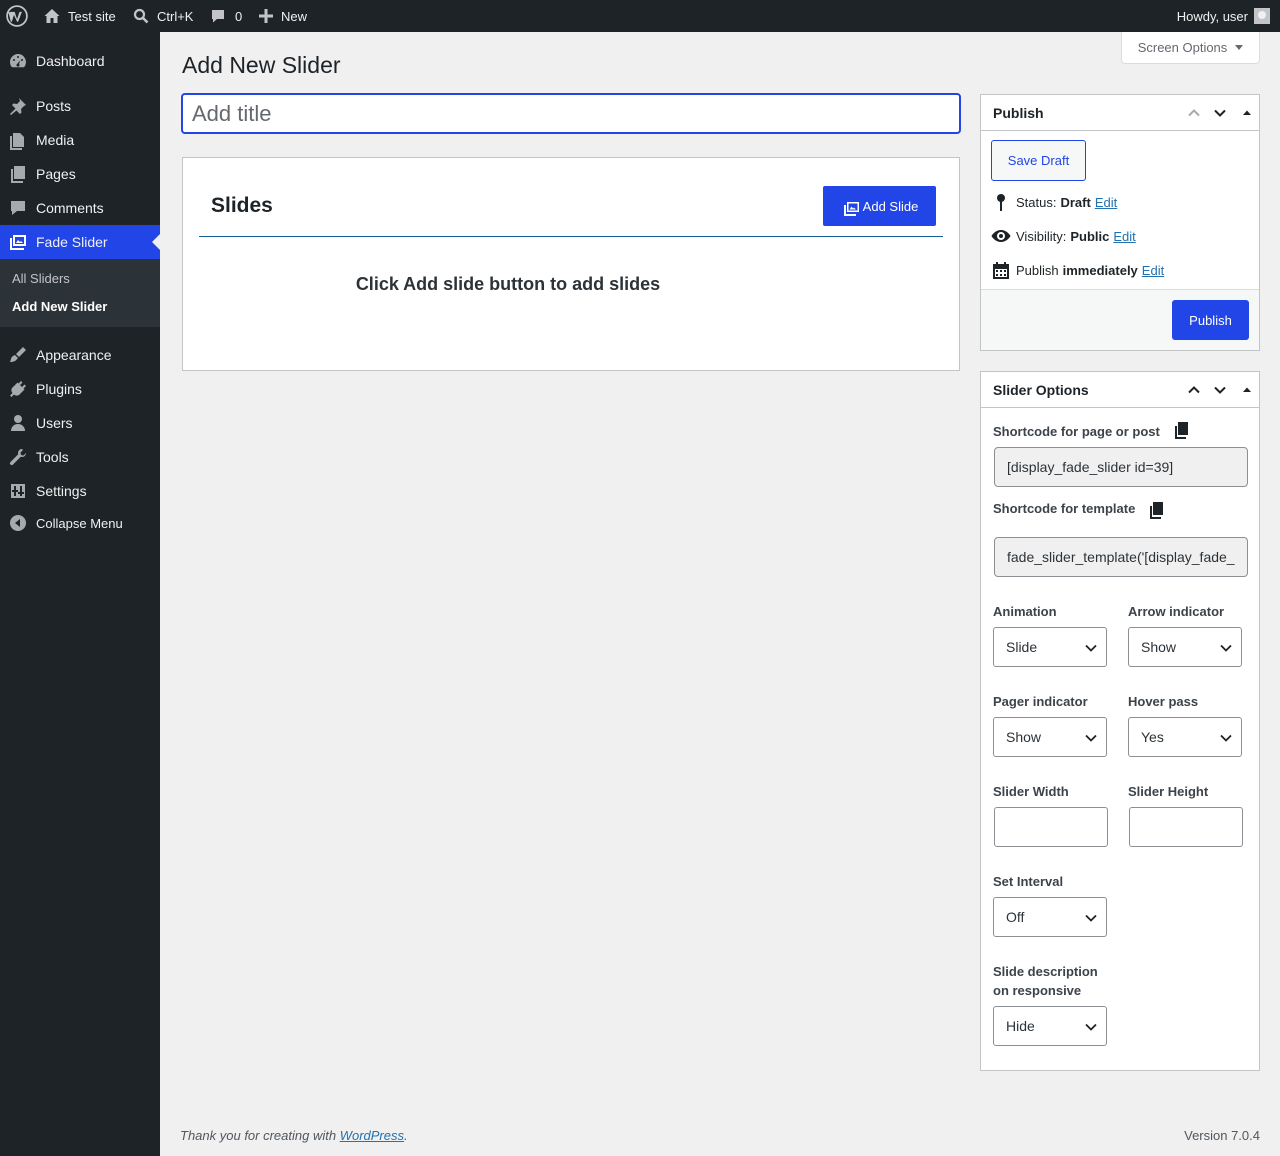 The height and width of the screenshot is (1156, 1280). I want to click on edit-status-link: Edit, so click(1106, 202).